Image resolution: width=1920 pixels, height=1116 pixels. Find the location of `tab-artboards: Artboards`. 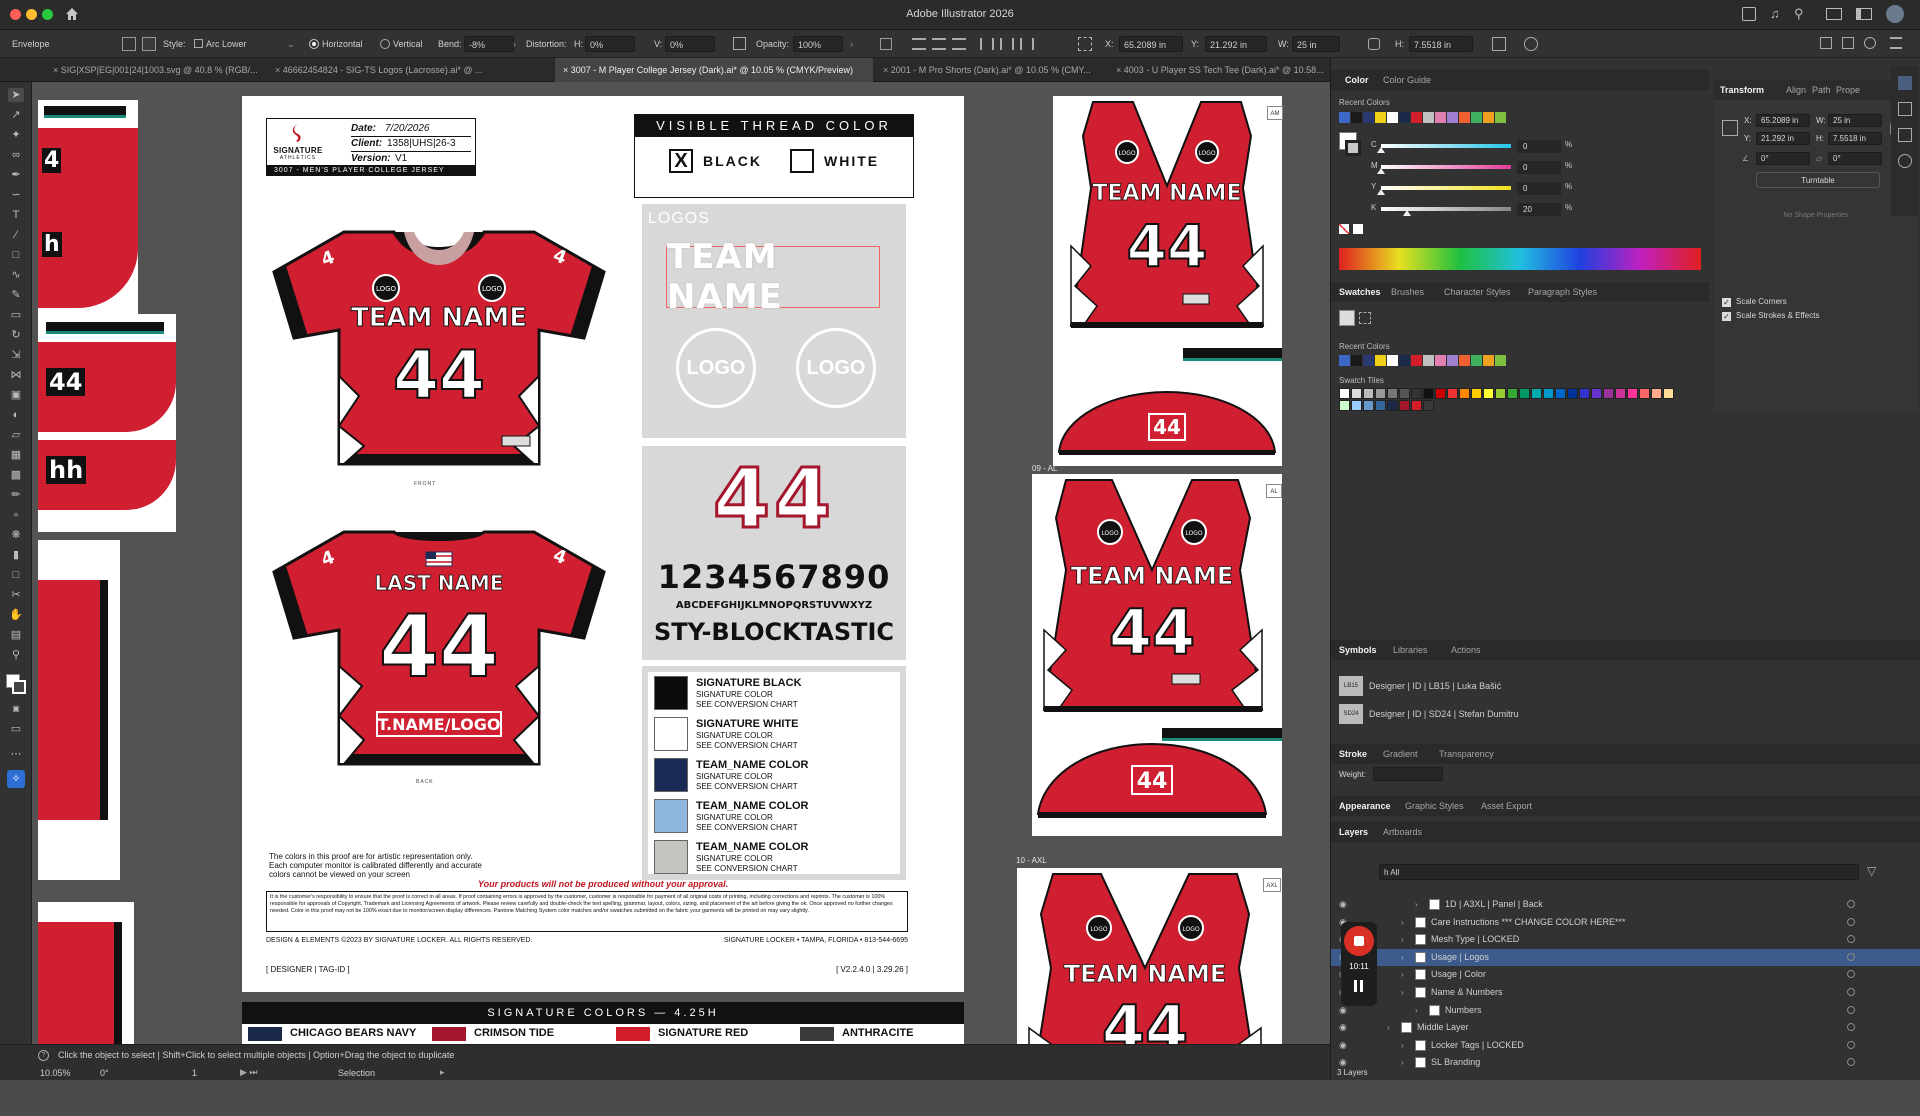

tab-artboards: Artboards is located at coordinates (1402, 832).